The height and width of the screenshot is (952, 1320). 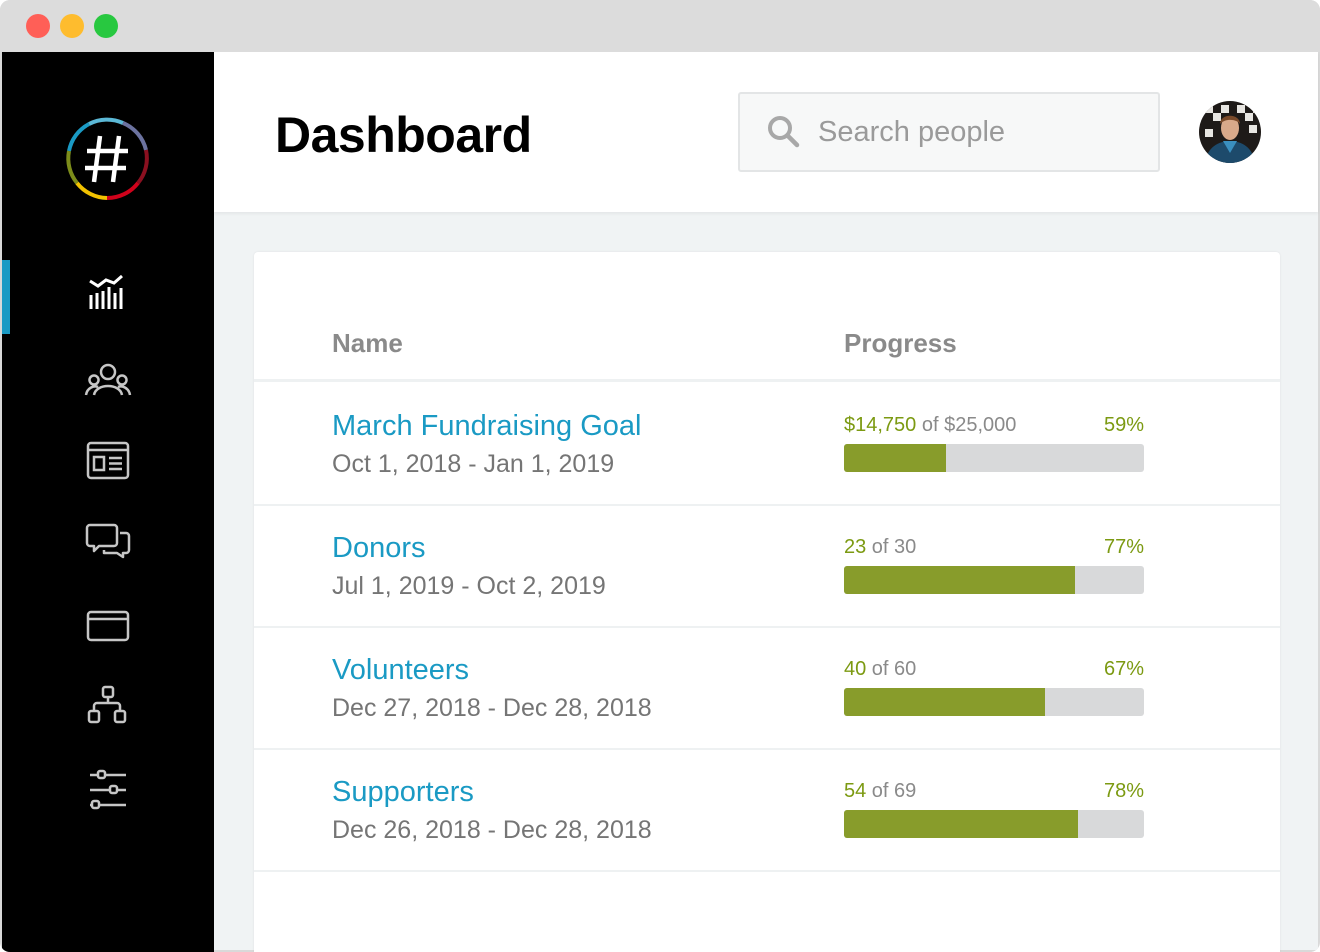 I want to click on sidebar-item-payments, so click(x=108, y=626).